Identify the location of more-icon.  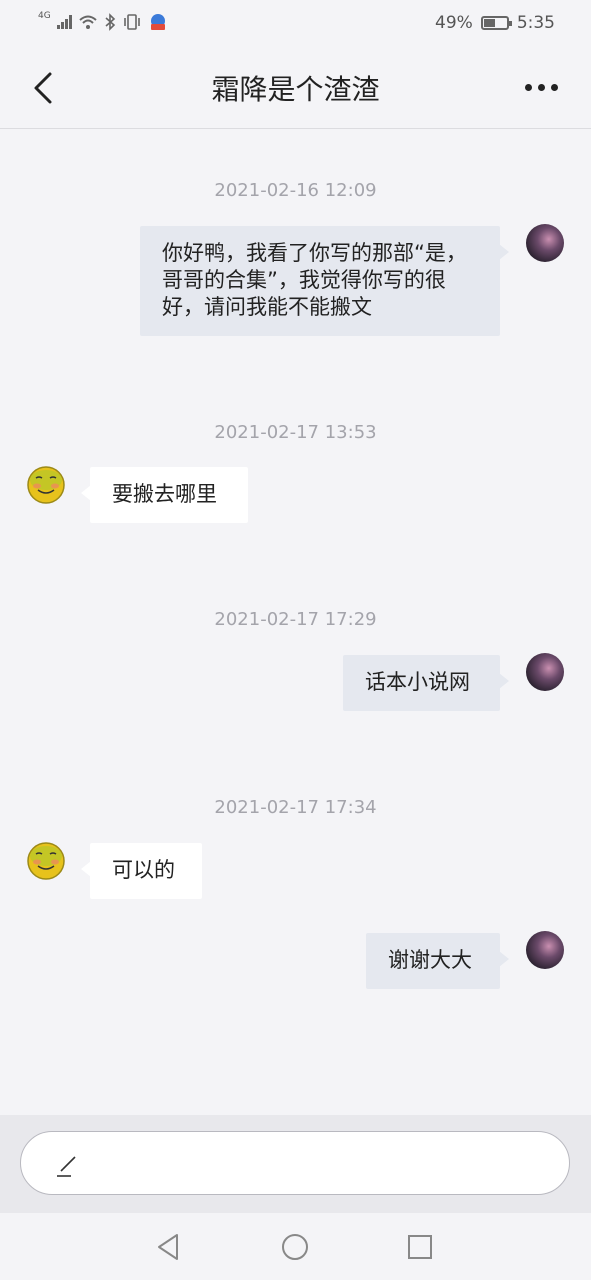
(541, 87).